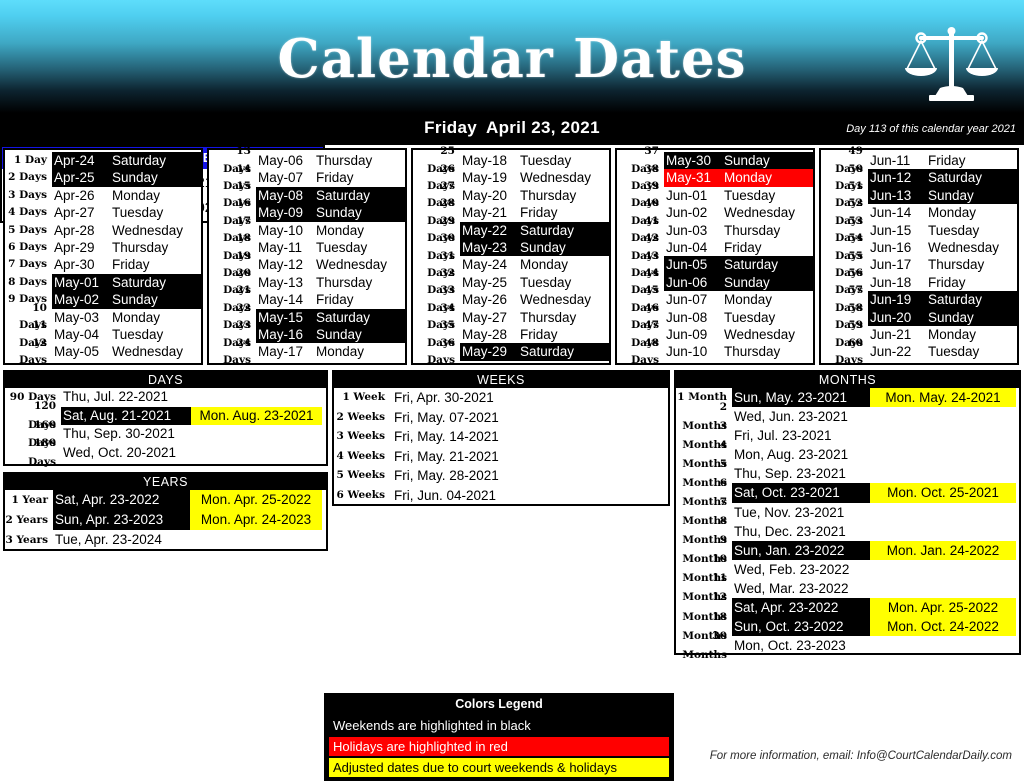 This screenshot has height=784, width=1024. Describe the element at coordinates (27, 264) in the screenshot. I see `day-count-label: 7 Days` at that location.